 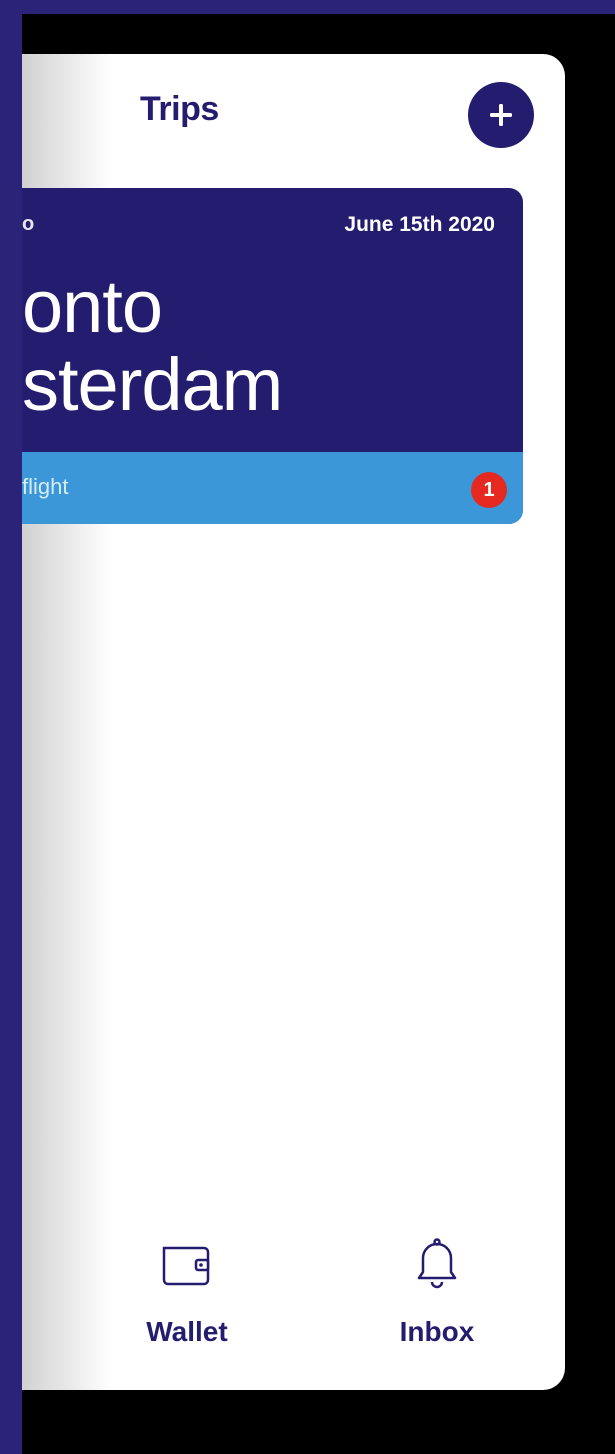 I want to click on add-trip-button, so click(x=501, y=115).